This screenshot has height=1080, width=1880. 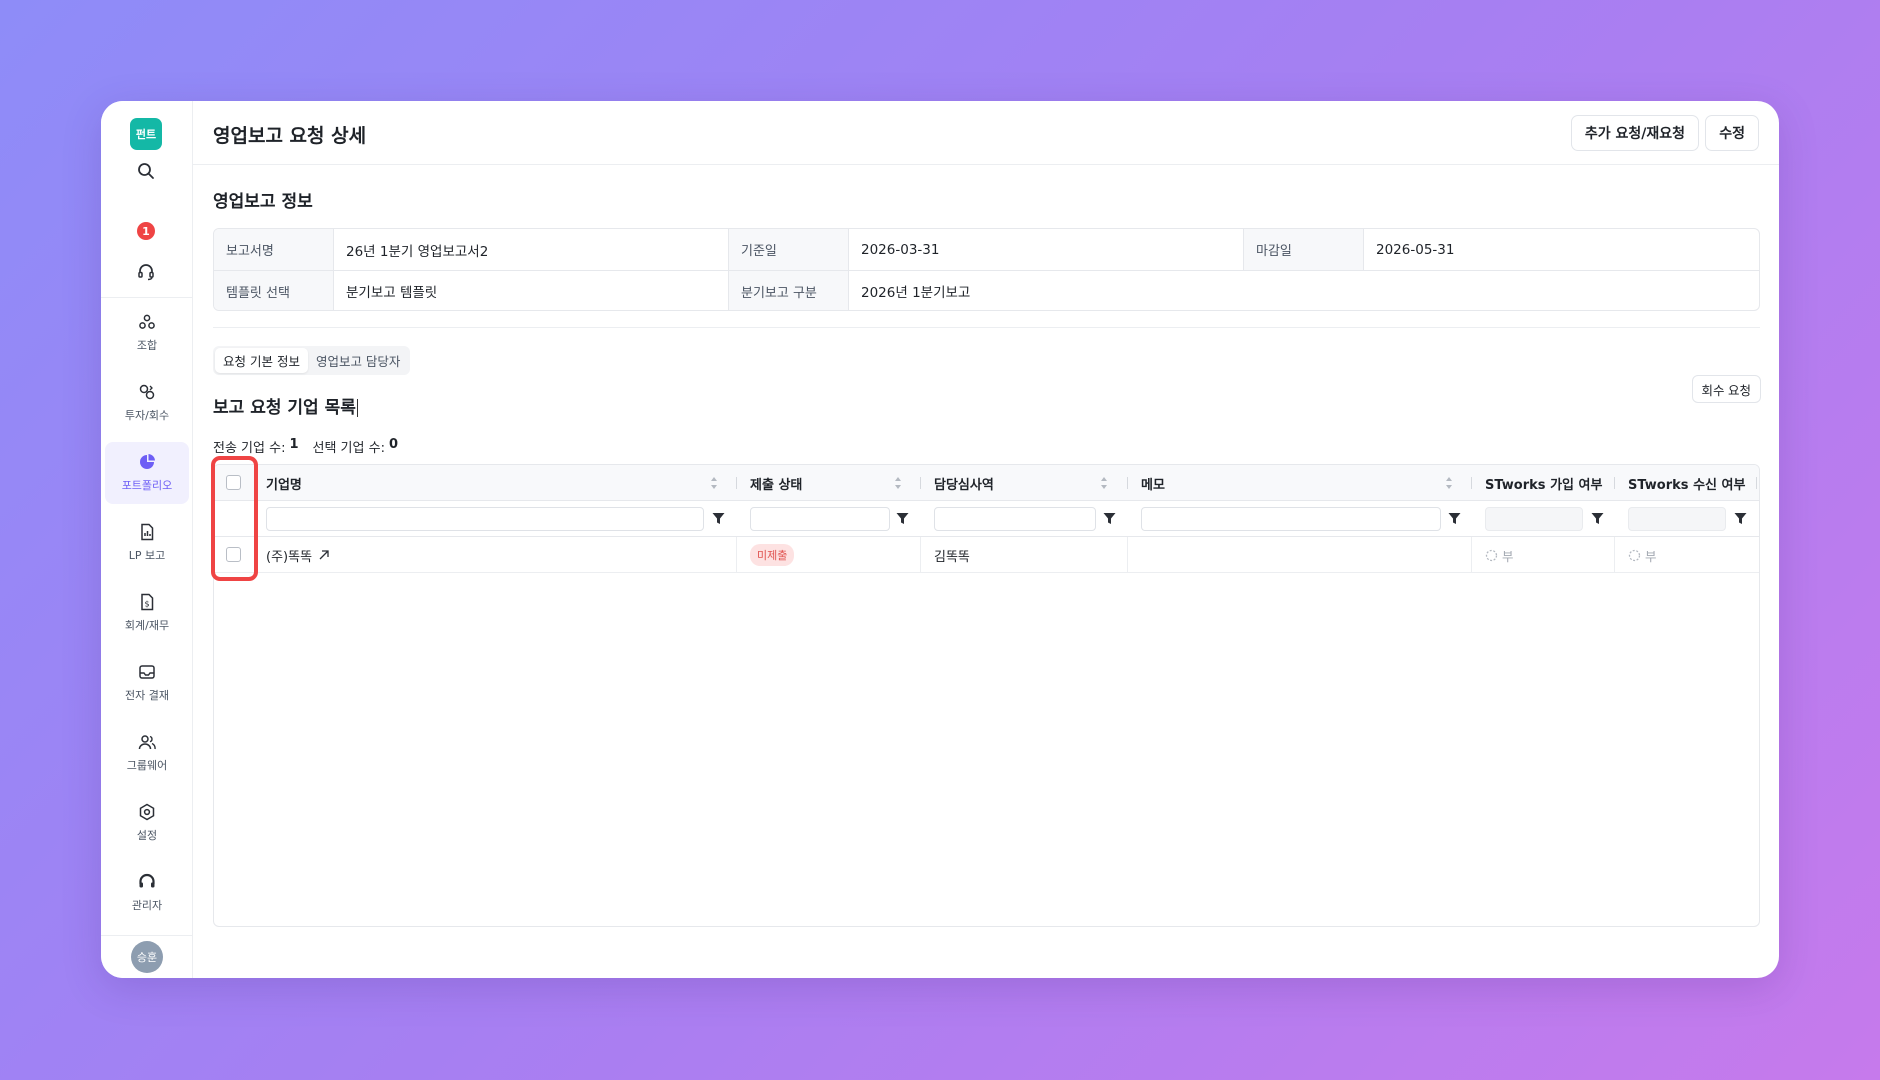 What do you see at coordinates (1682, 483) in the screenshot?
I see `column-header-stworks-received: STworks 수신 여부` at bounding box center [1682, 483].